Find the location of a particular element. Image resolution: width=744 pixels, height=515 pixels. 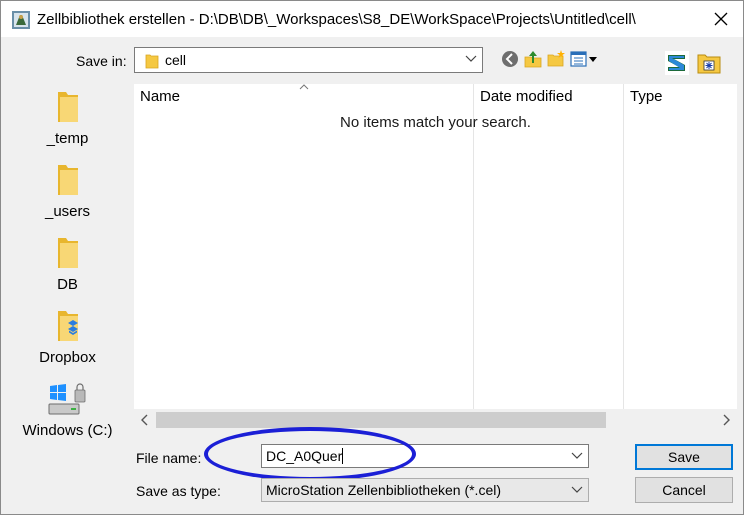

text-caret is located at coordinates (342, 456).